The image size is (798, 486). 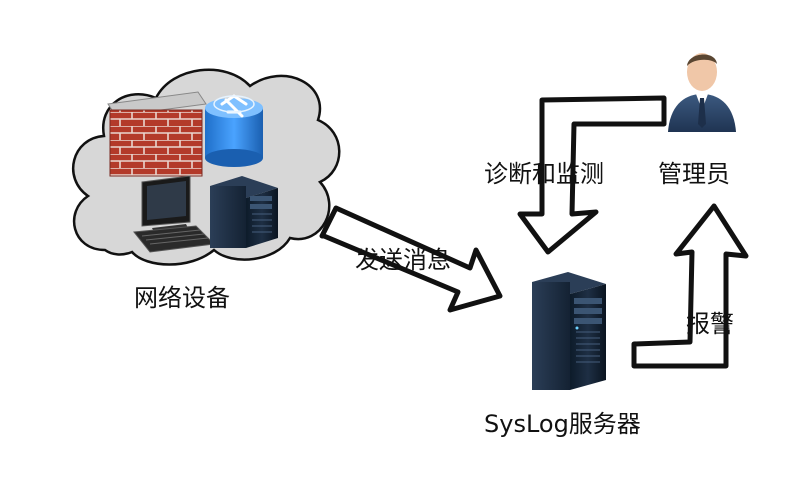 I want to click on syslog-server-icon, so click(x=569, y=331).